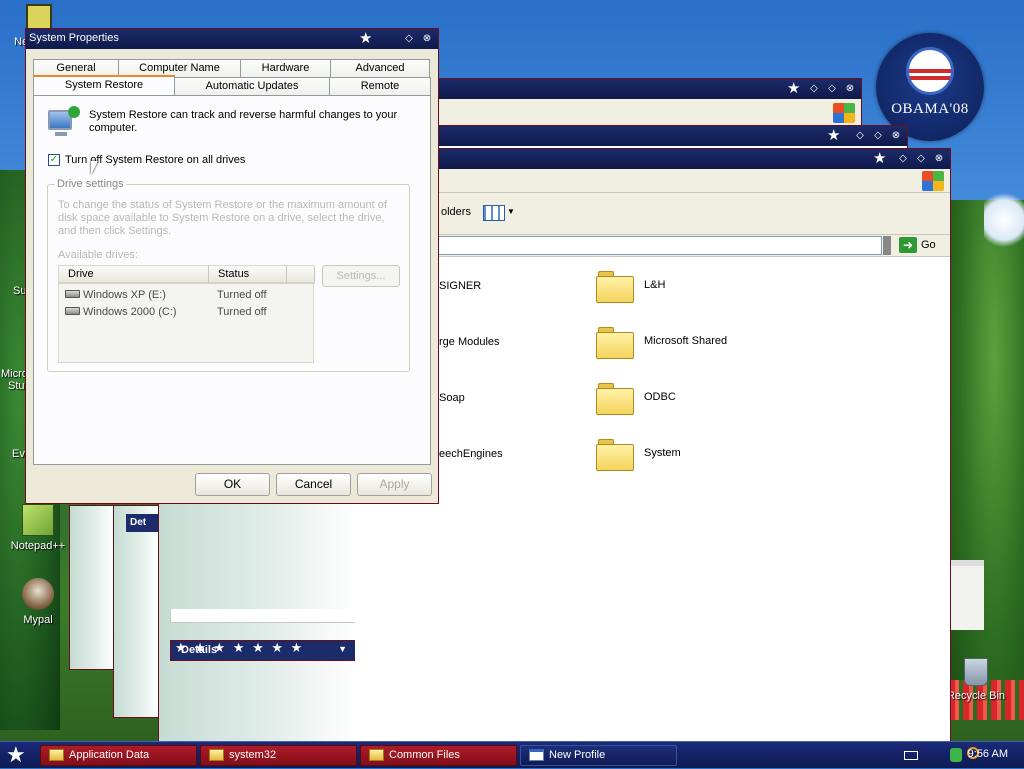  Describe the element at coordinates (301, 275) in the screenshot. I see `column-header-extra` at that location.